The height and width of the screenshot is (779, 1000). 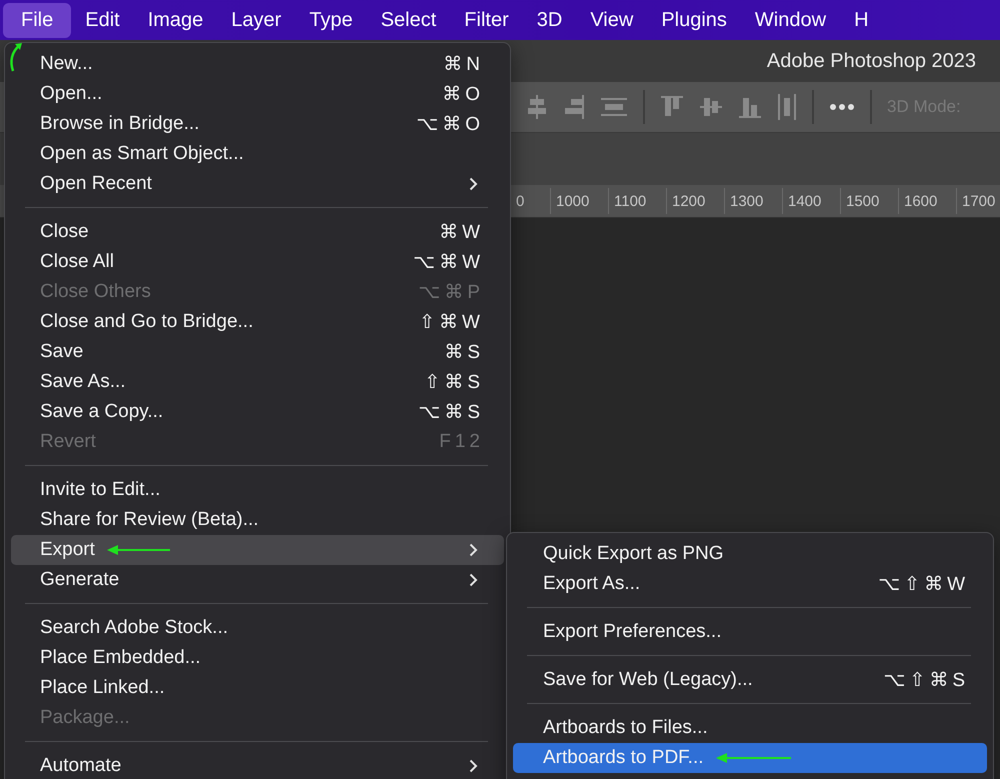 I want to click on shortcut-label: ⌘N, so click(x=463, y=64).